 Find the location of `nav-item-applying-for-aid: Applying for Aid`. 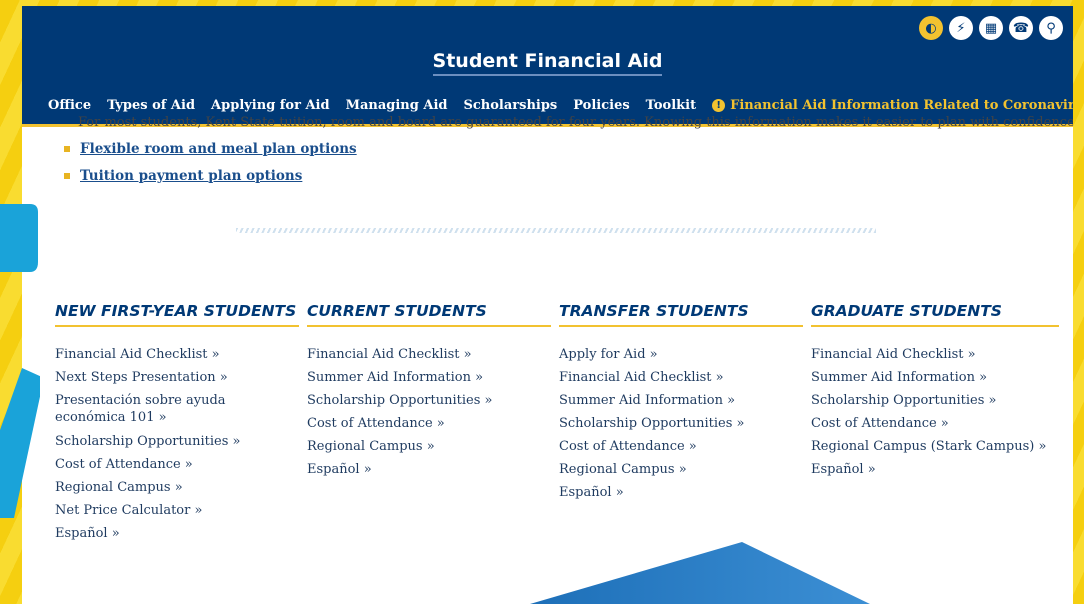

nav-item-applying-for-aid: Applying for Aid is located at coordinates (270, 105).